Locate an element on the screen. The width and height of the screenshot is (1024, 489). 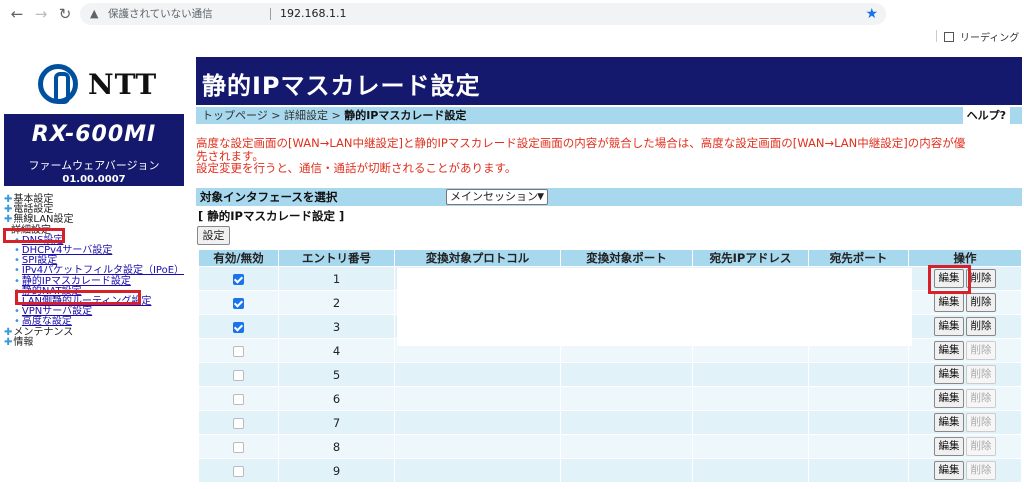
table-row: 9 編集 削除 is located at coordinates (610, 470).